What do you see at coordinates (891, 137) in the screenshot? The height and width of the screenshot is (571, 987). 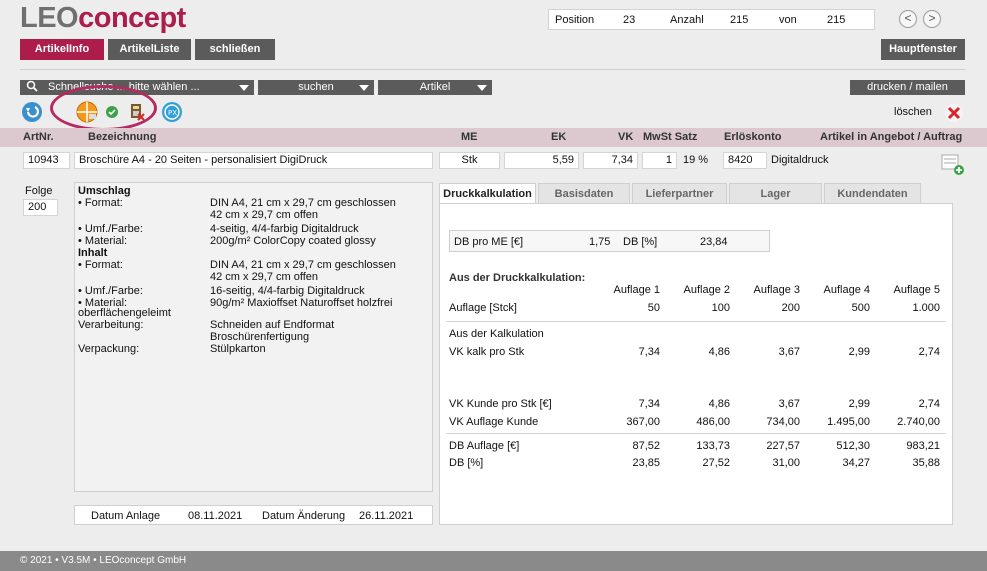 I see `col-angebot: Artikel in Angebot / Auftrag` at bounding box center [891, 137].